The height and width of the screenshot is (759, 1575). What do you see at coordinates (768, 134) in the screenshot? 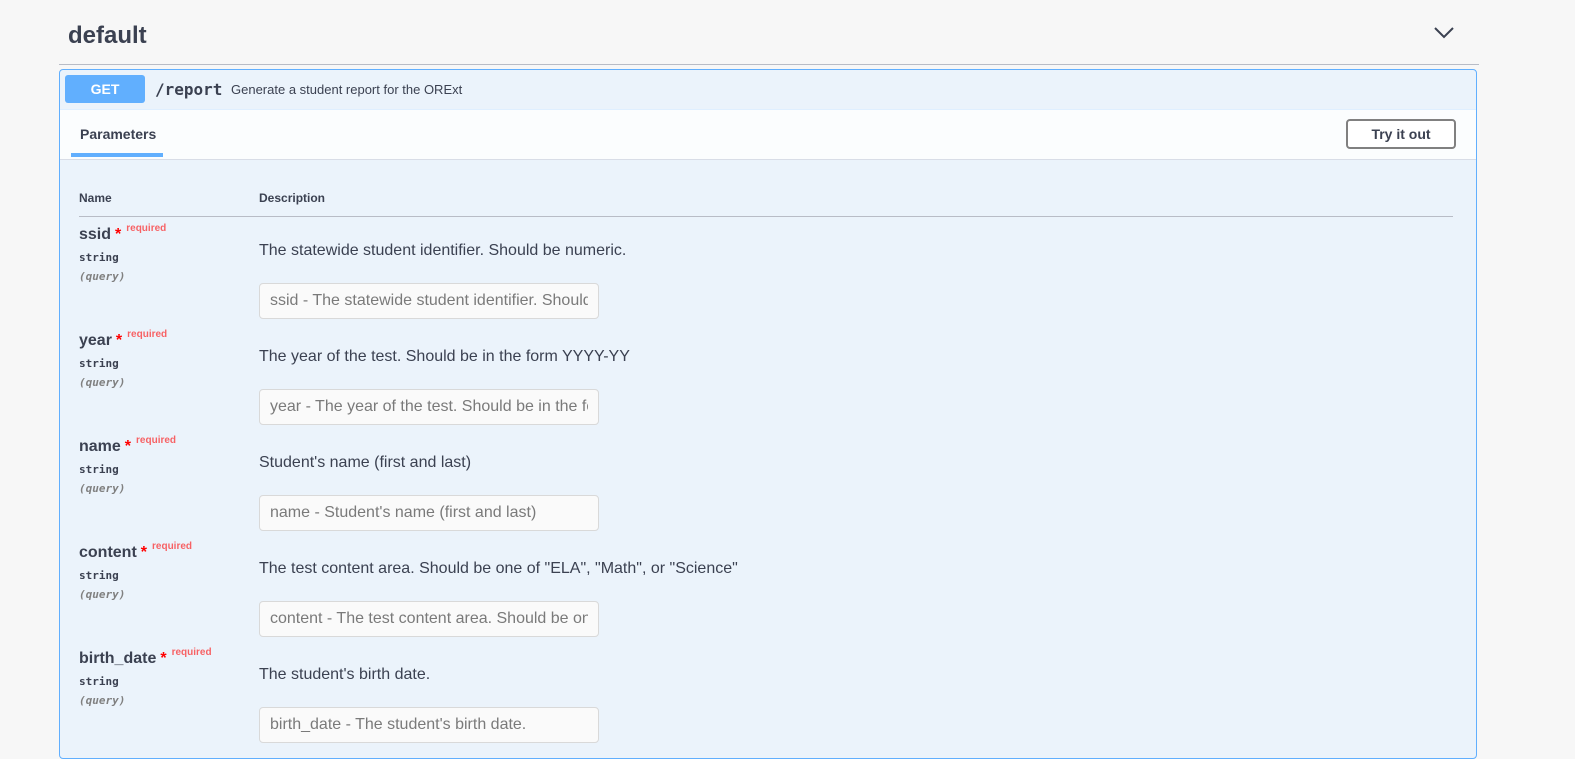
I see `parameters-tab-bar: Parameters Try it out` at bounding box center [768, 134].